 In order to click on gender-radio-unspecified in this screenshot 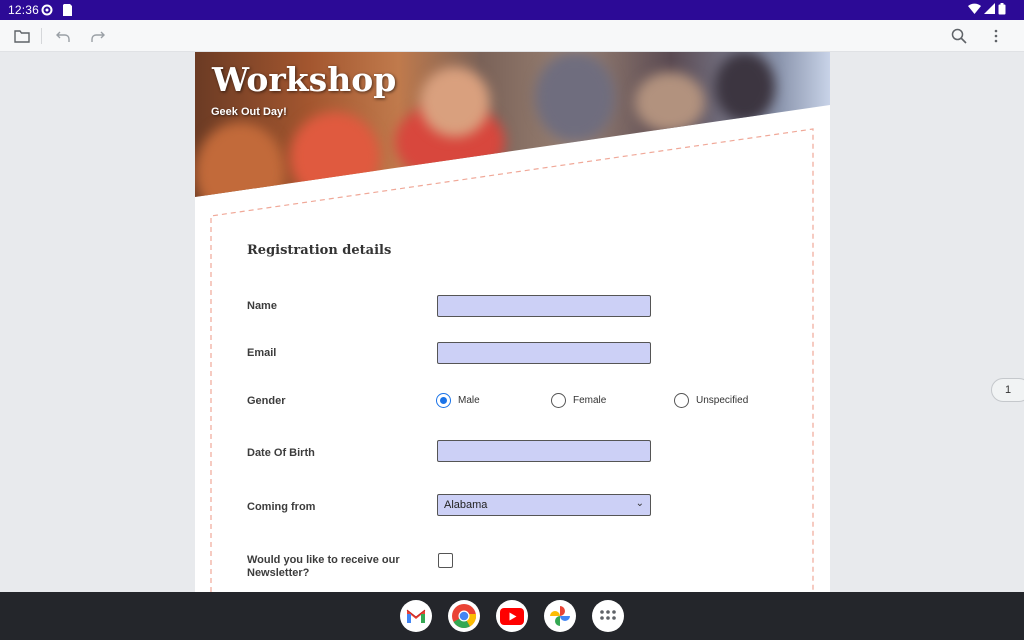, I will do `click(681, 400)`.